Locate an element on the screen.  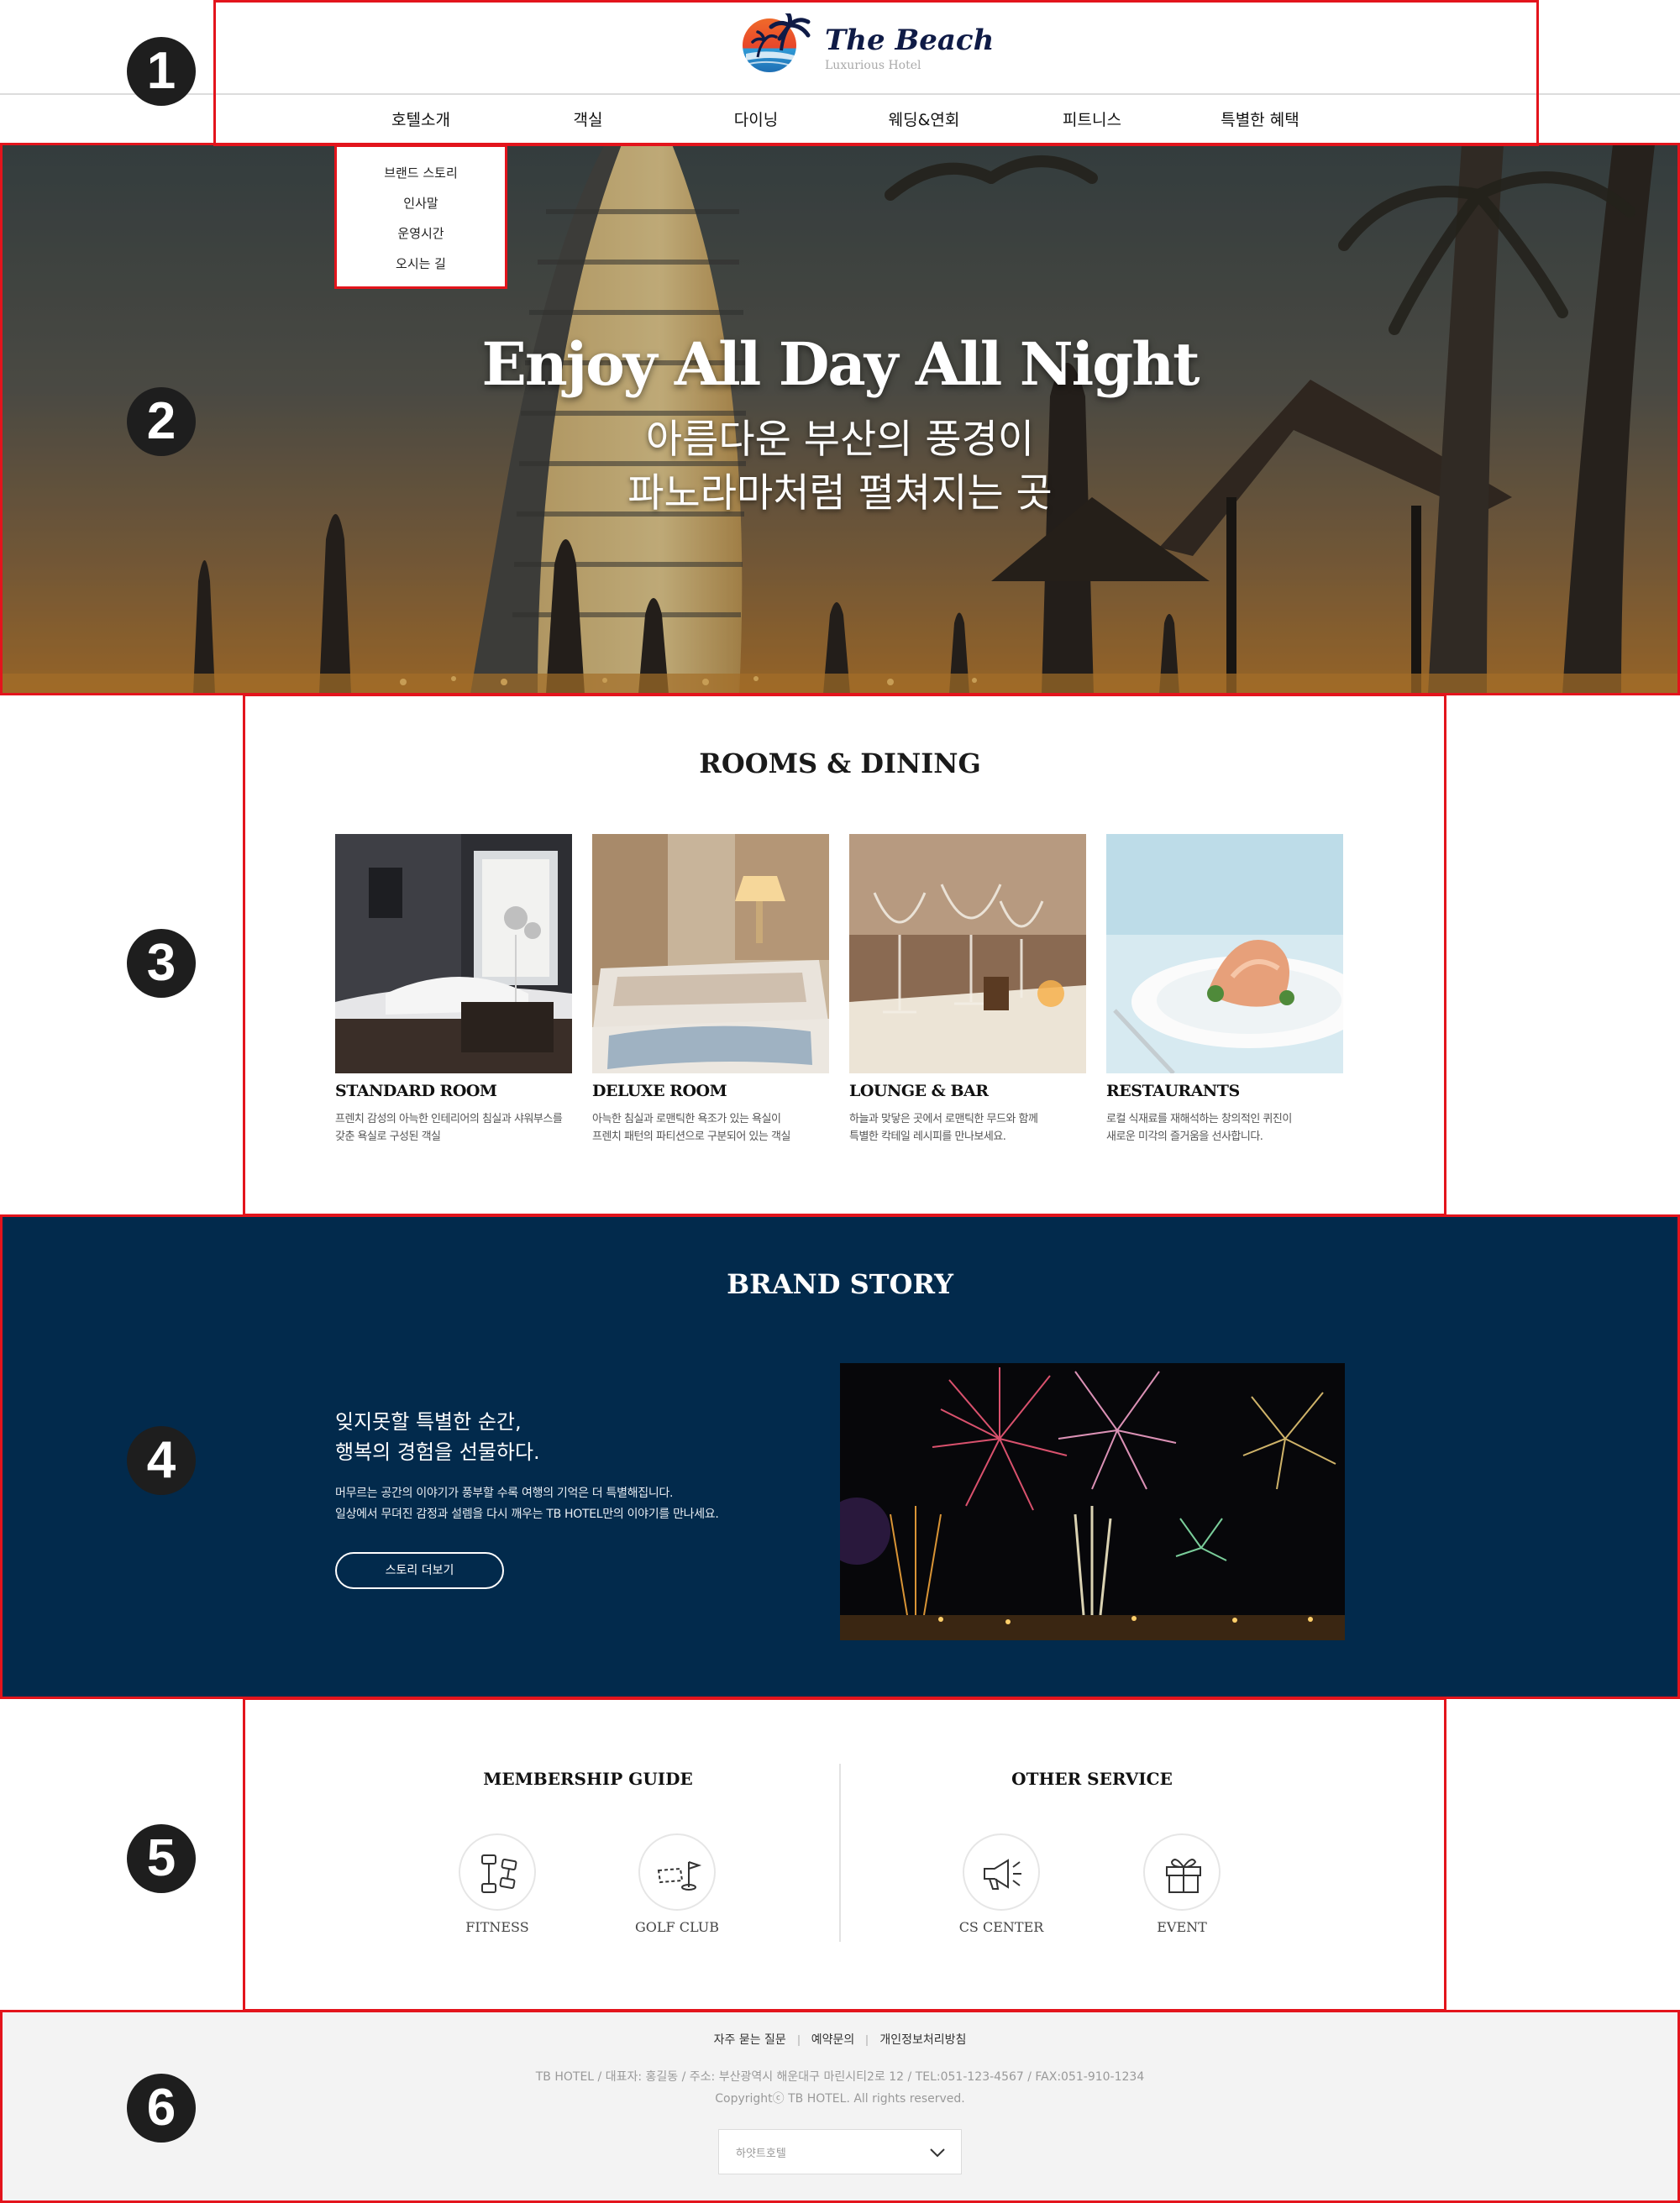
hero-subtitle-line2: 파노라마처럼 펼쳐지는 곳 is located at coordinates (840, 493).